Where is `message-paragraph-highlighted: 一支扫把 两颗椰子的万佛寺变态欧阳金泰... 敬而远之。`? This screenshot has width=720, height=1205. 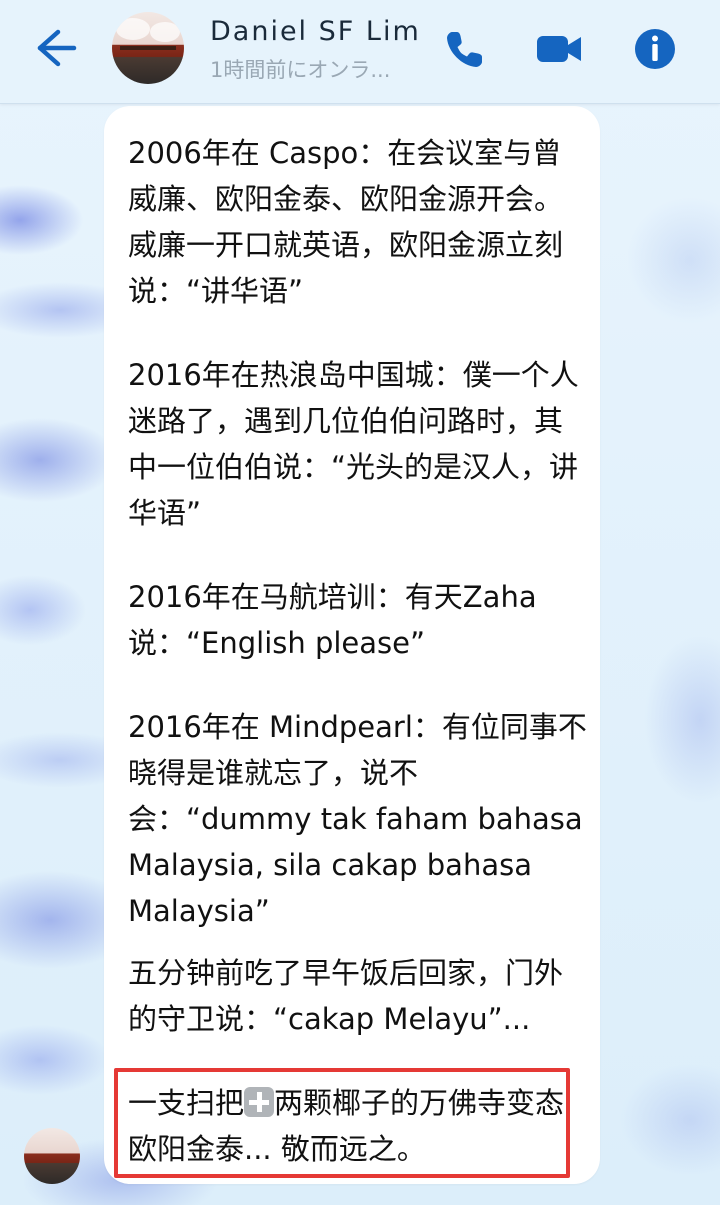
message-paragraph-highlighted: 一支扫把 两颗椰子的万佛寺变态欧阳金泰... 敬而远之。 is located at coordinates (358, 1126).